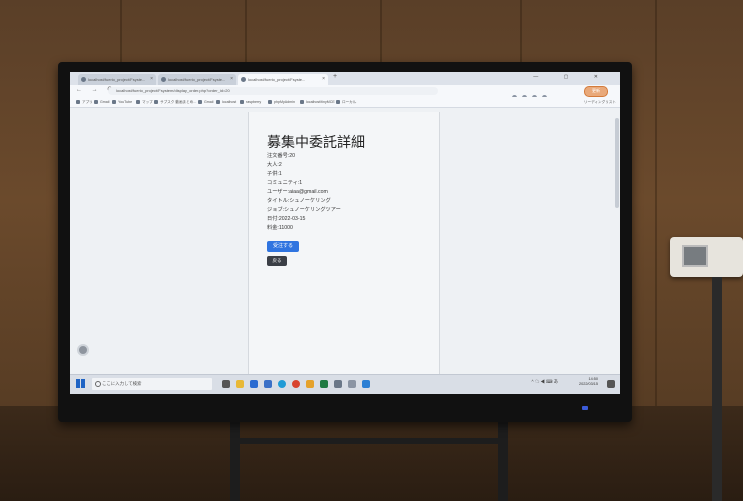 The height and width of the screenshot is (501, 743). I want to click on store-icon, so click(268, 384).